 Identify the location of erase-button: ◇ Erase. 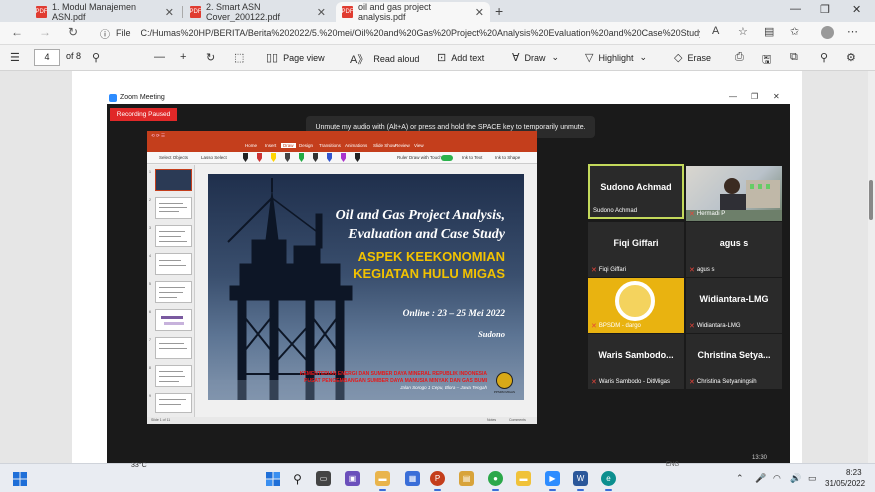
(692, 57).